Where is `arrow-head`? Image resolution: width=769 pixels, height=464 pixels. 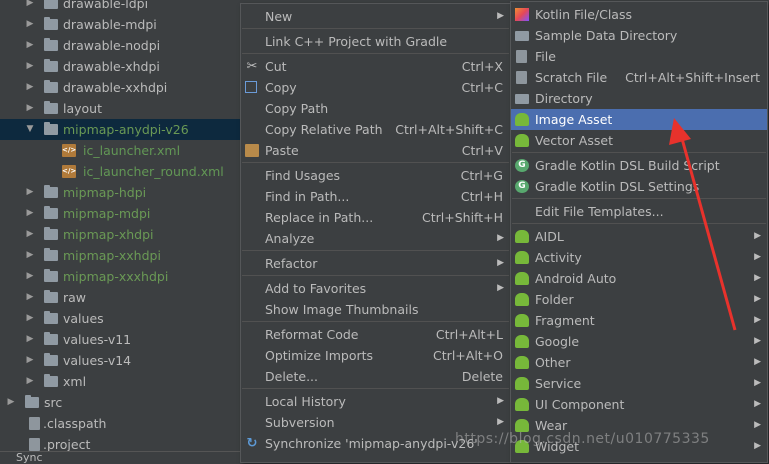 arrow-head is located at coordinates (680, 131).